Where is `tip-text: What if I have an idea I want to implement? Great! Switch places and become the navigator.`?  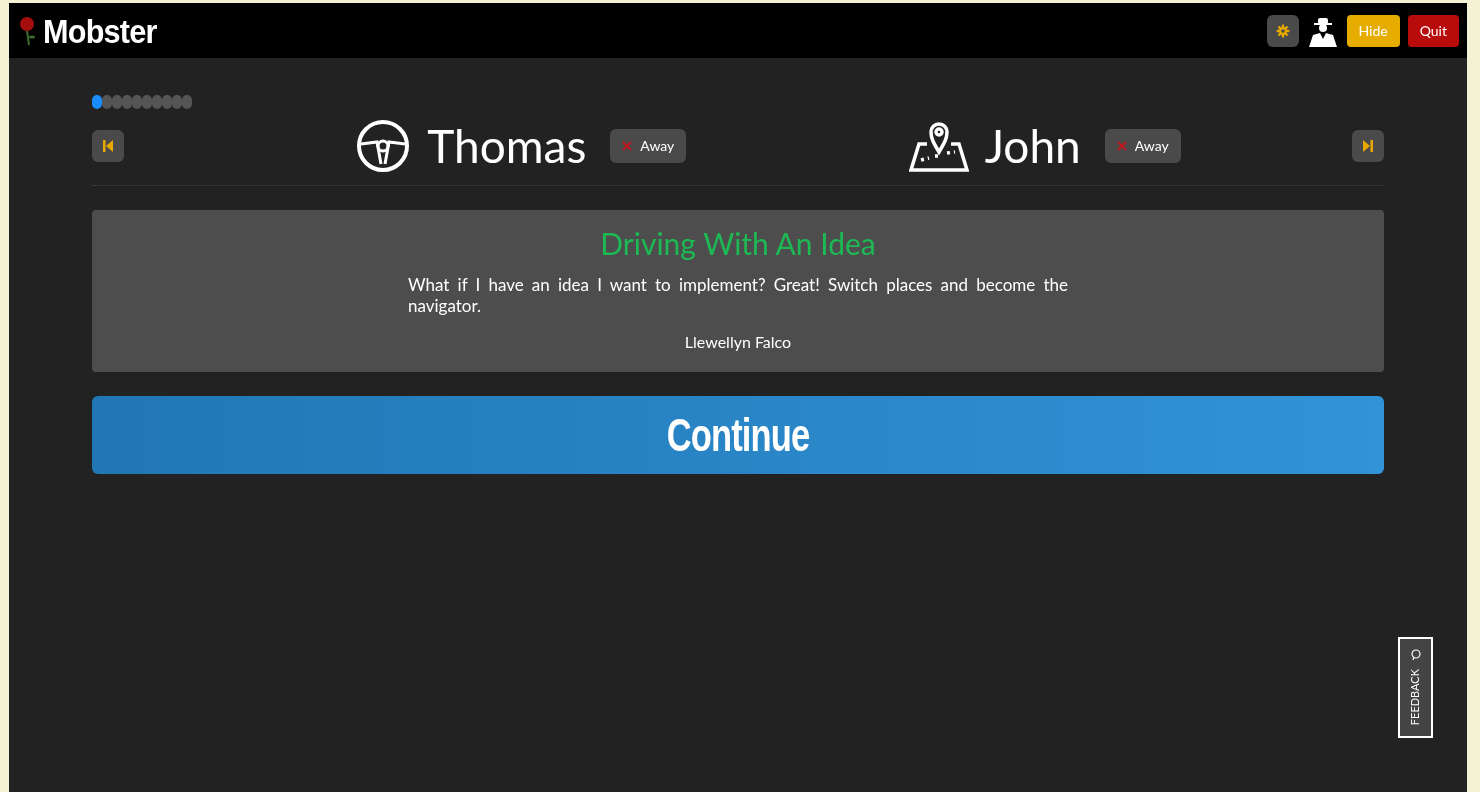 tip-text: What if I have an idea I want to implement? Great! Switch places and become the navigator. is located at coordinates (738, 295).